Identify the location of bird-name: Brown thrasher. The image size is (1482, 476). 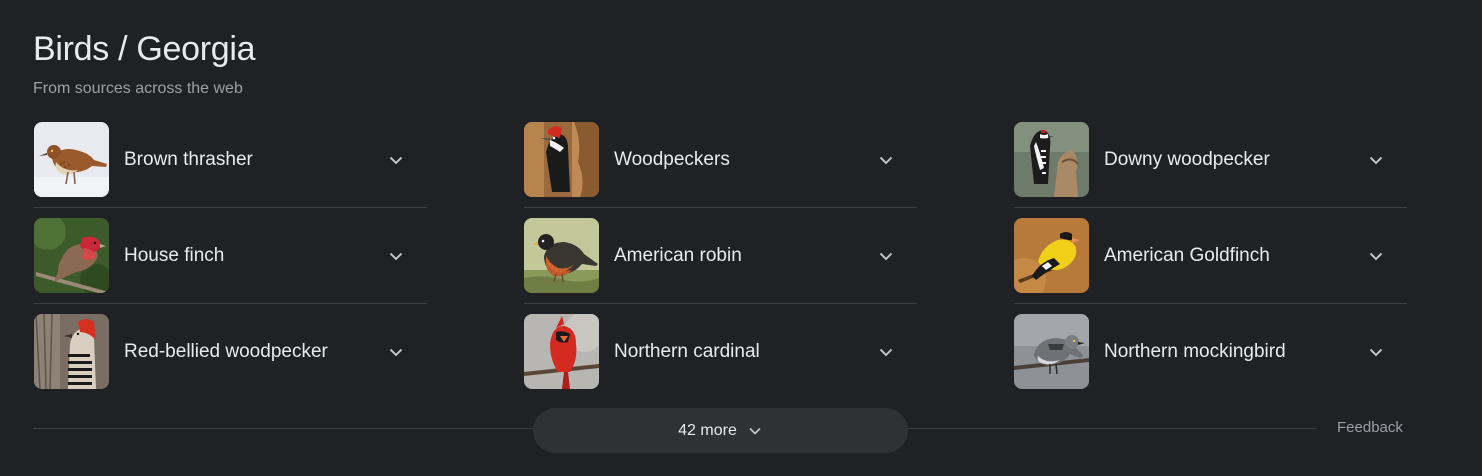
(188, 159).